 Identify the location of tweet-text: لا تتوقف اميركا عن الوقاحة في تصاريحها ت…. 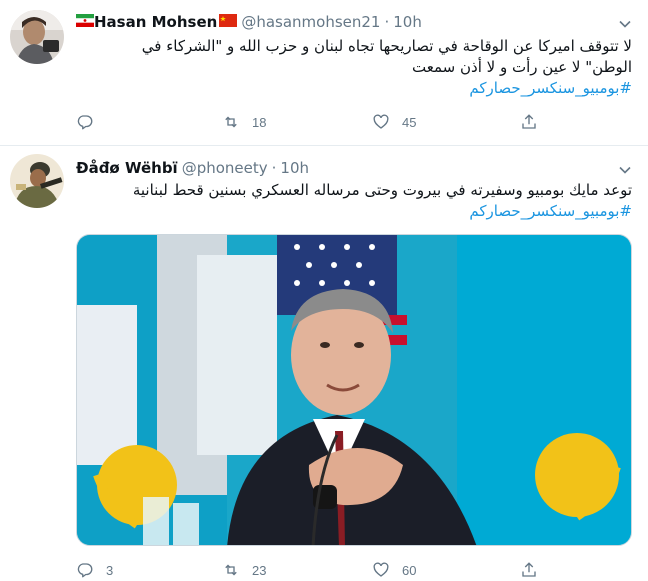
(354, 67).